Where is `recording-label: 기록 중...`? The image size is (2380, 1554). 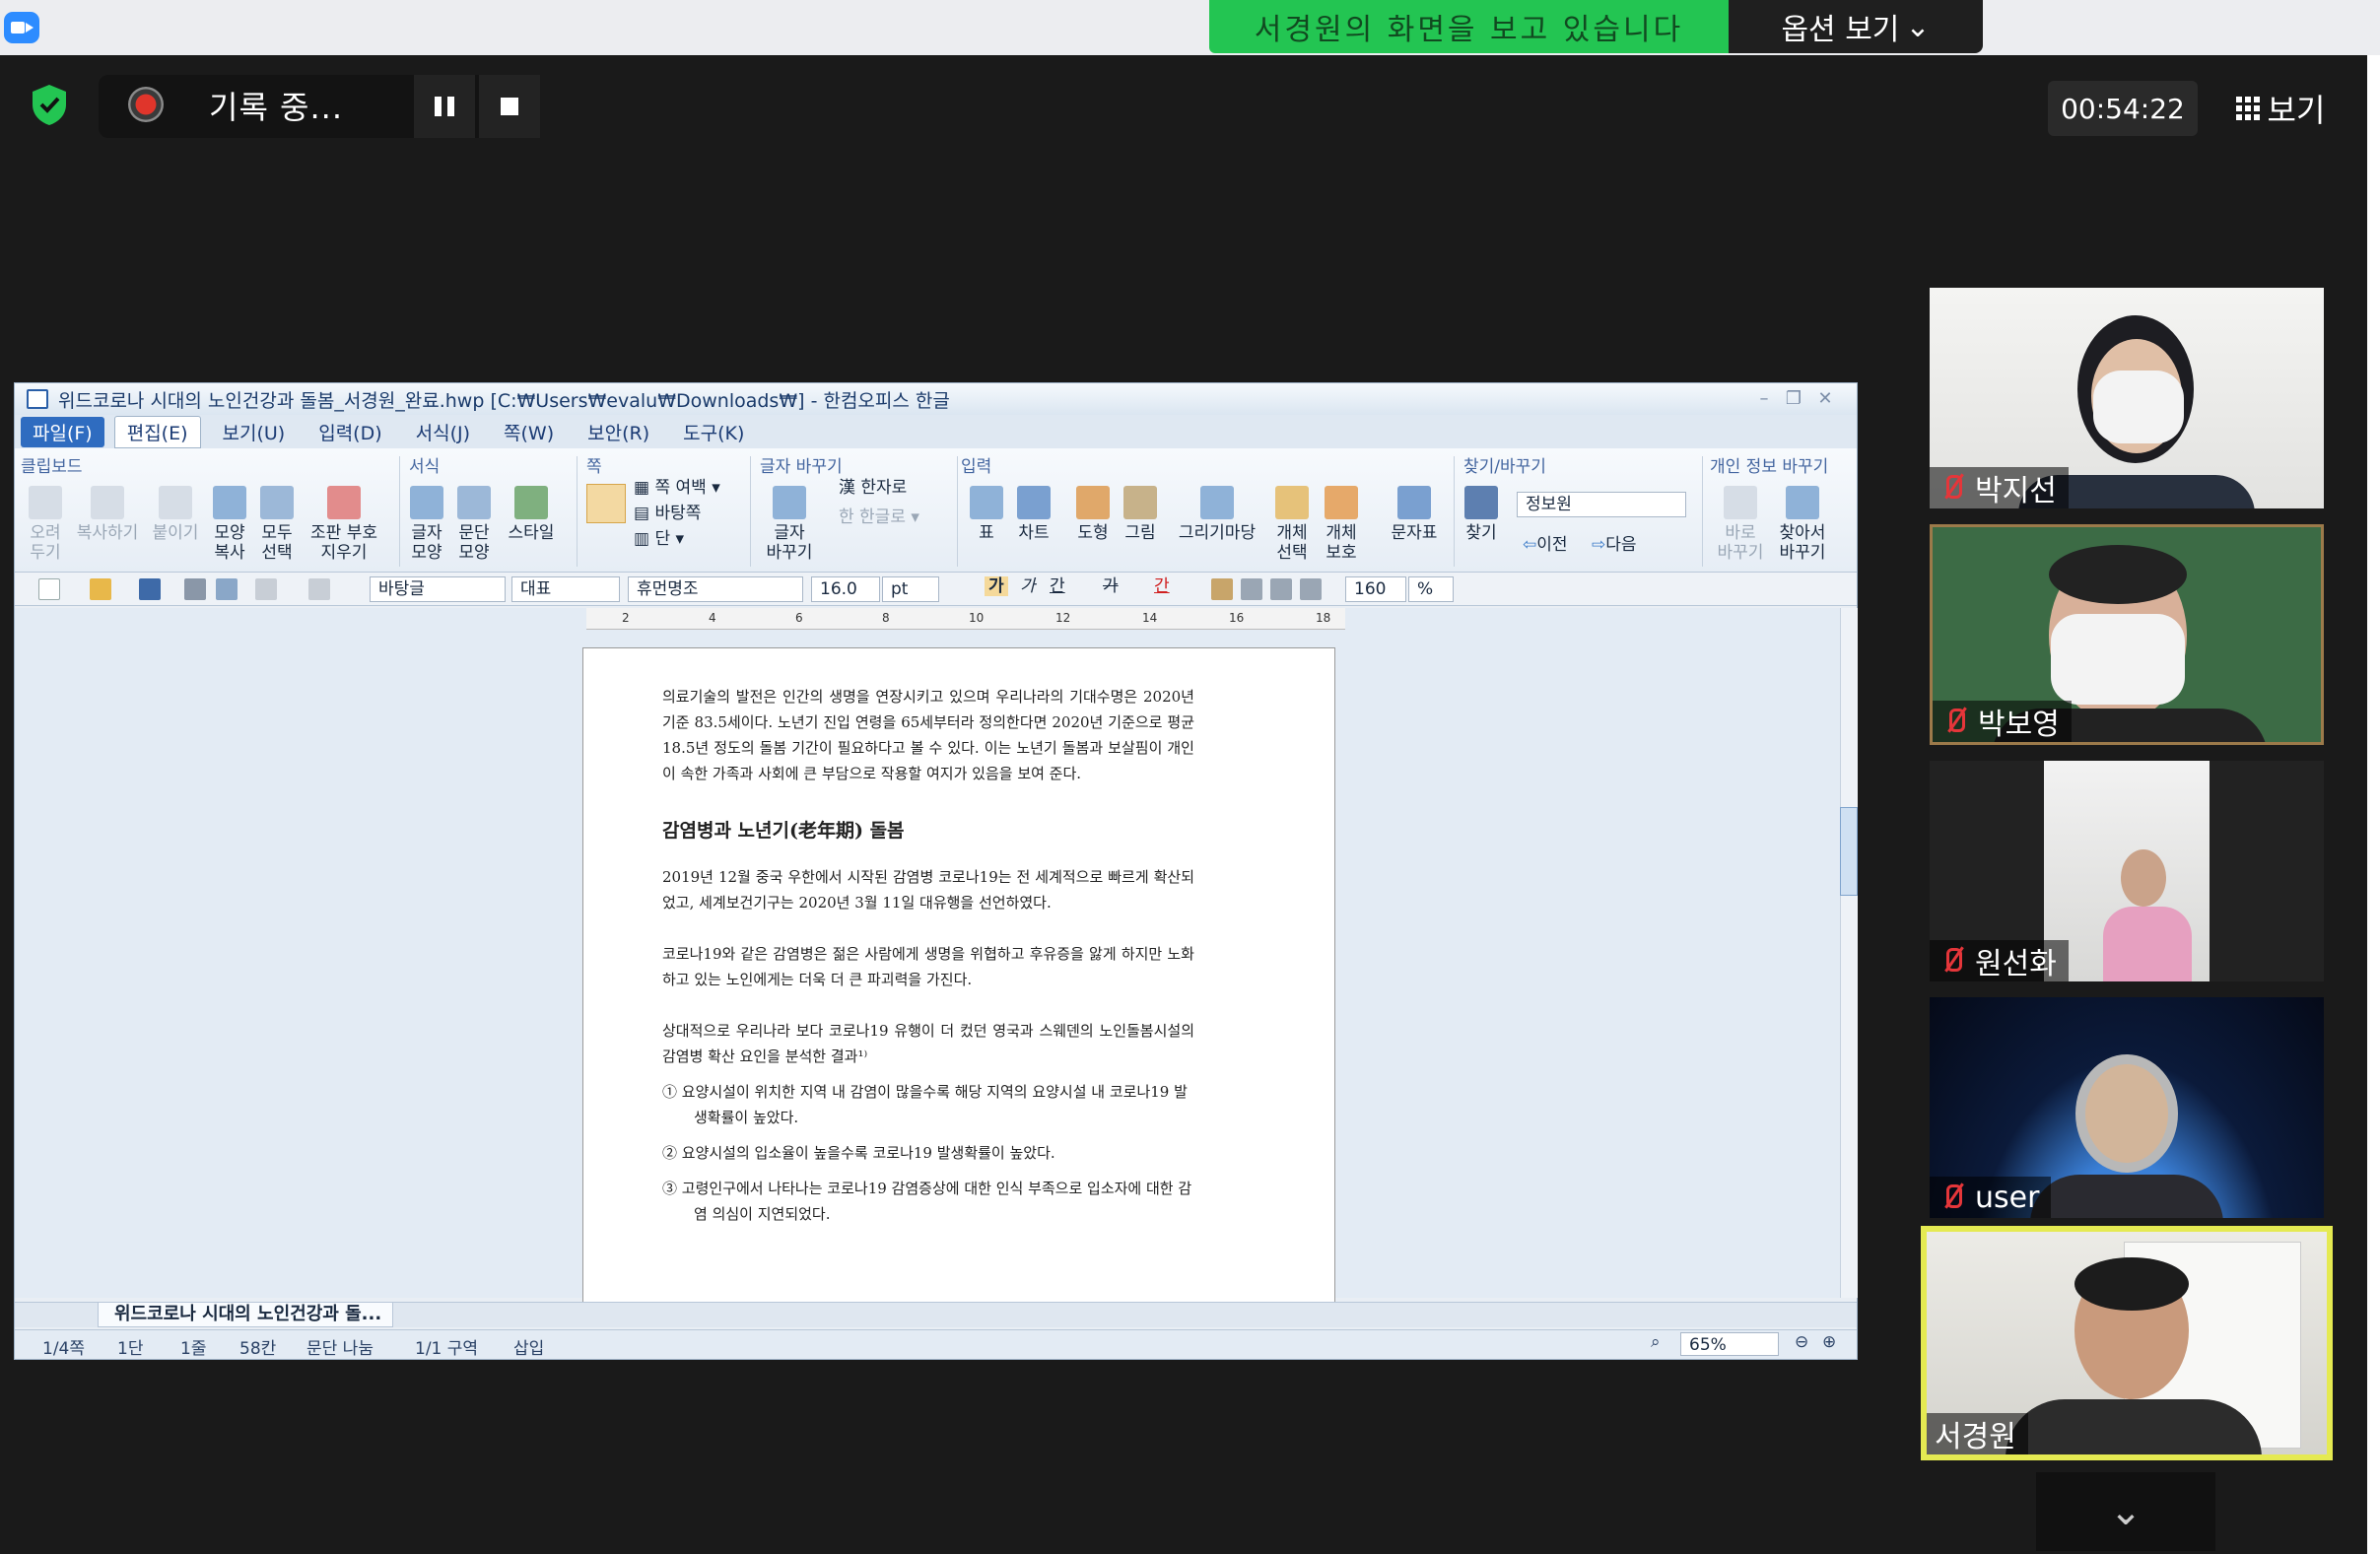
recording-label: 기록 중... is located at coordinates (276, 107).